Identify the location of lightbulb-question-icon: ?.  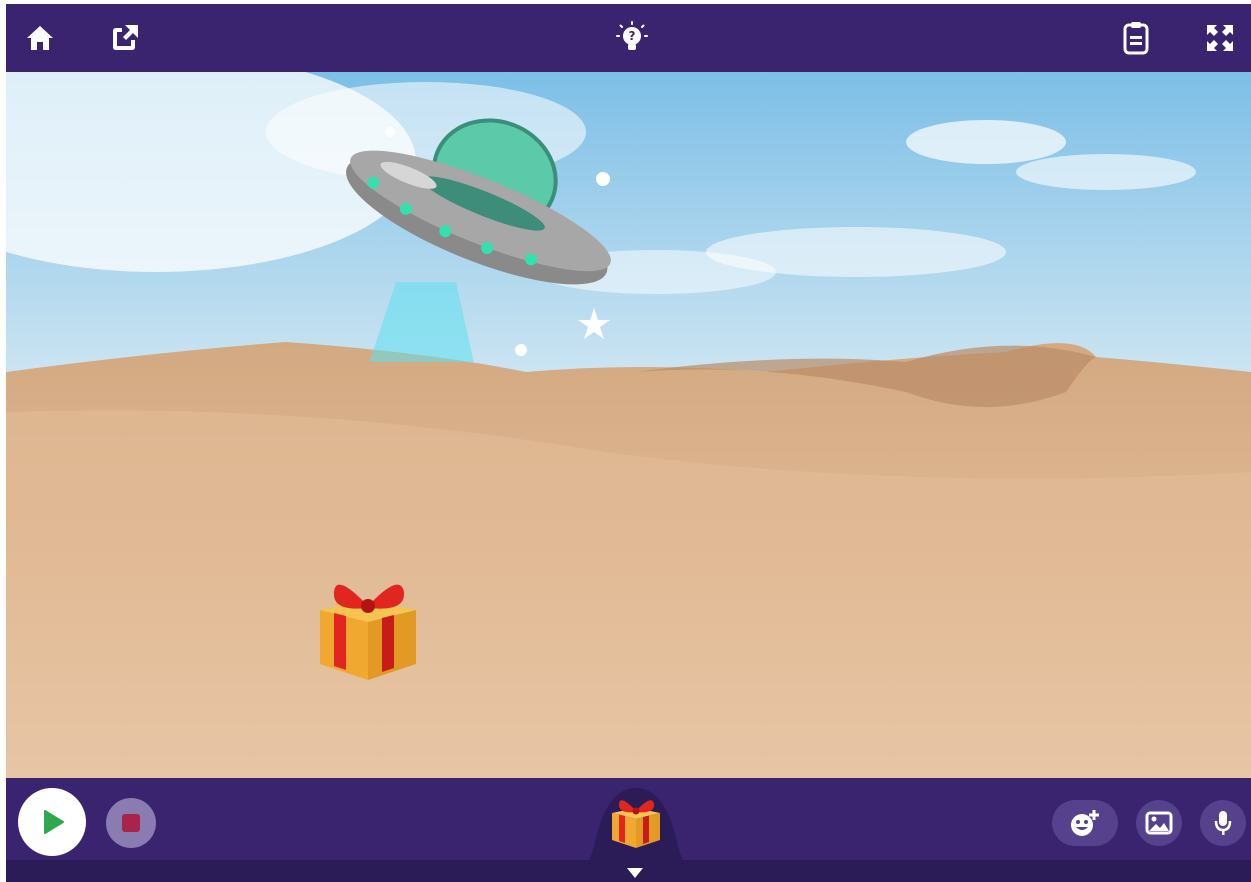
(632, 38).